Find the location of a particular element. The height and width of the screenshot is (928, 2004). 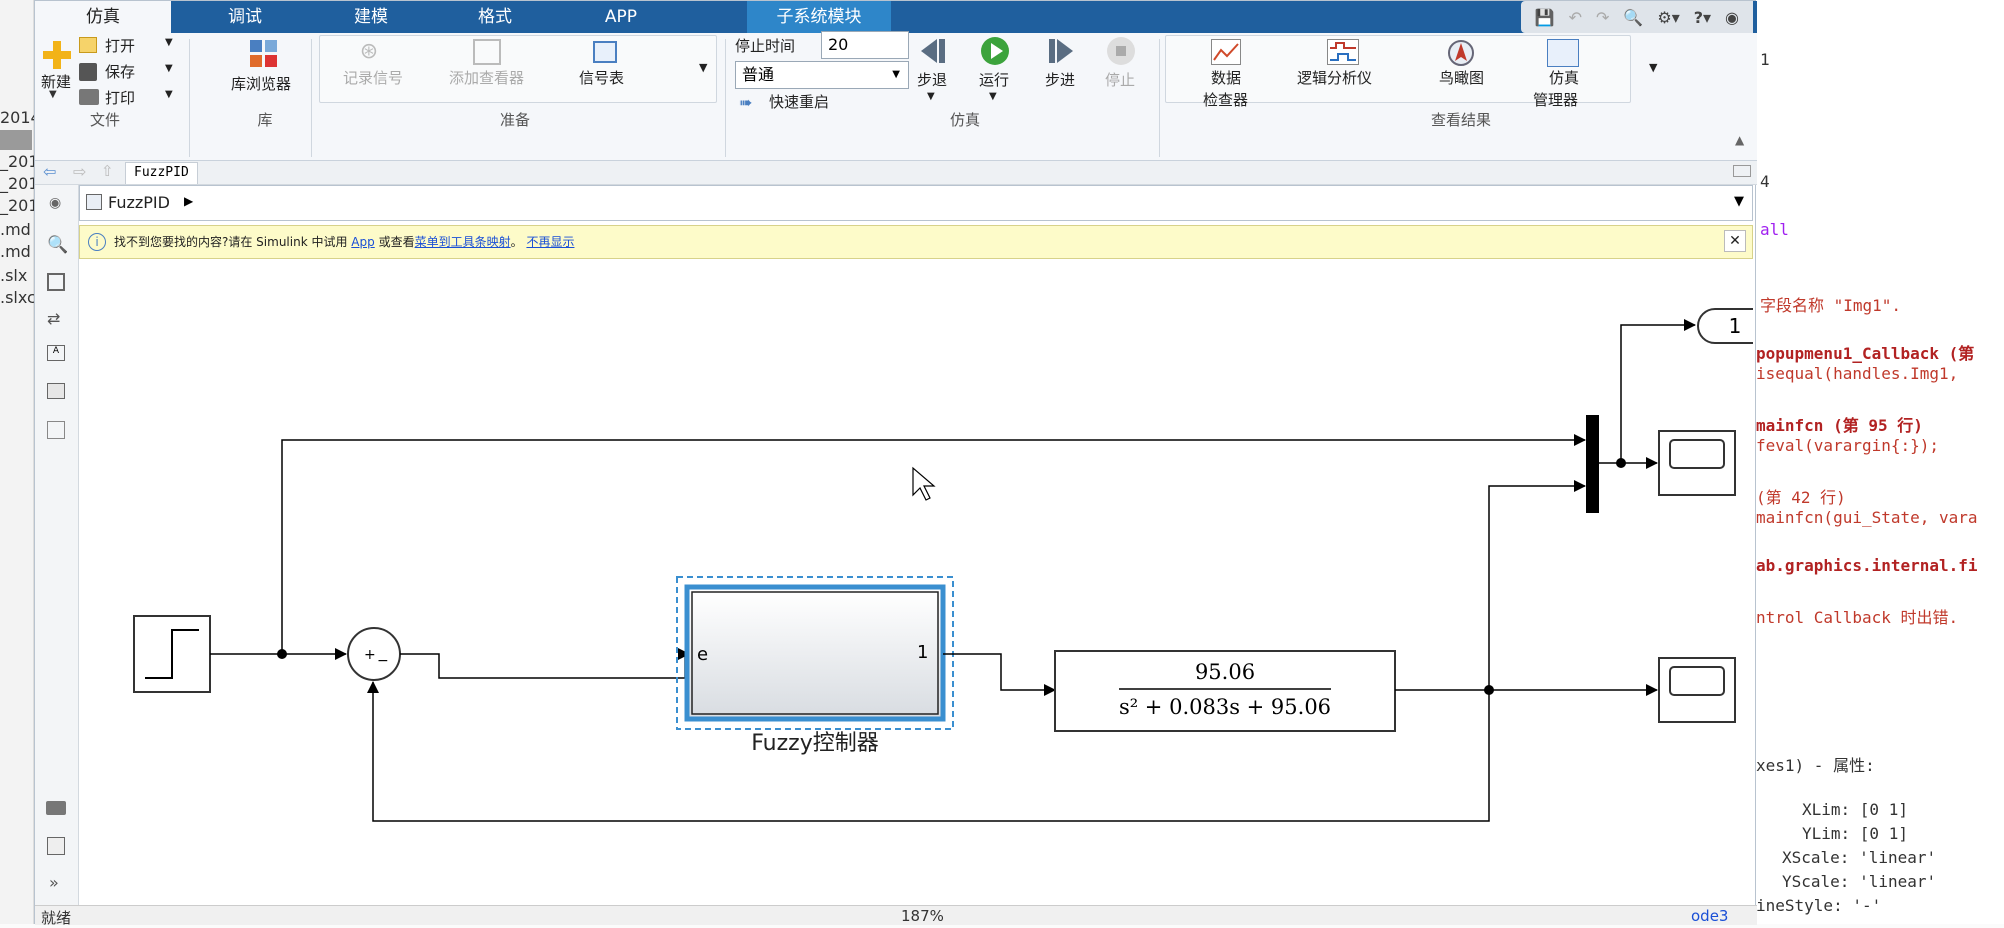

logic-analyzer-button: 逻辑分析仪 is located at coordinates (1334, 77).